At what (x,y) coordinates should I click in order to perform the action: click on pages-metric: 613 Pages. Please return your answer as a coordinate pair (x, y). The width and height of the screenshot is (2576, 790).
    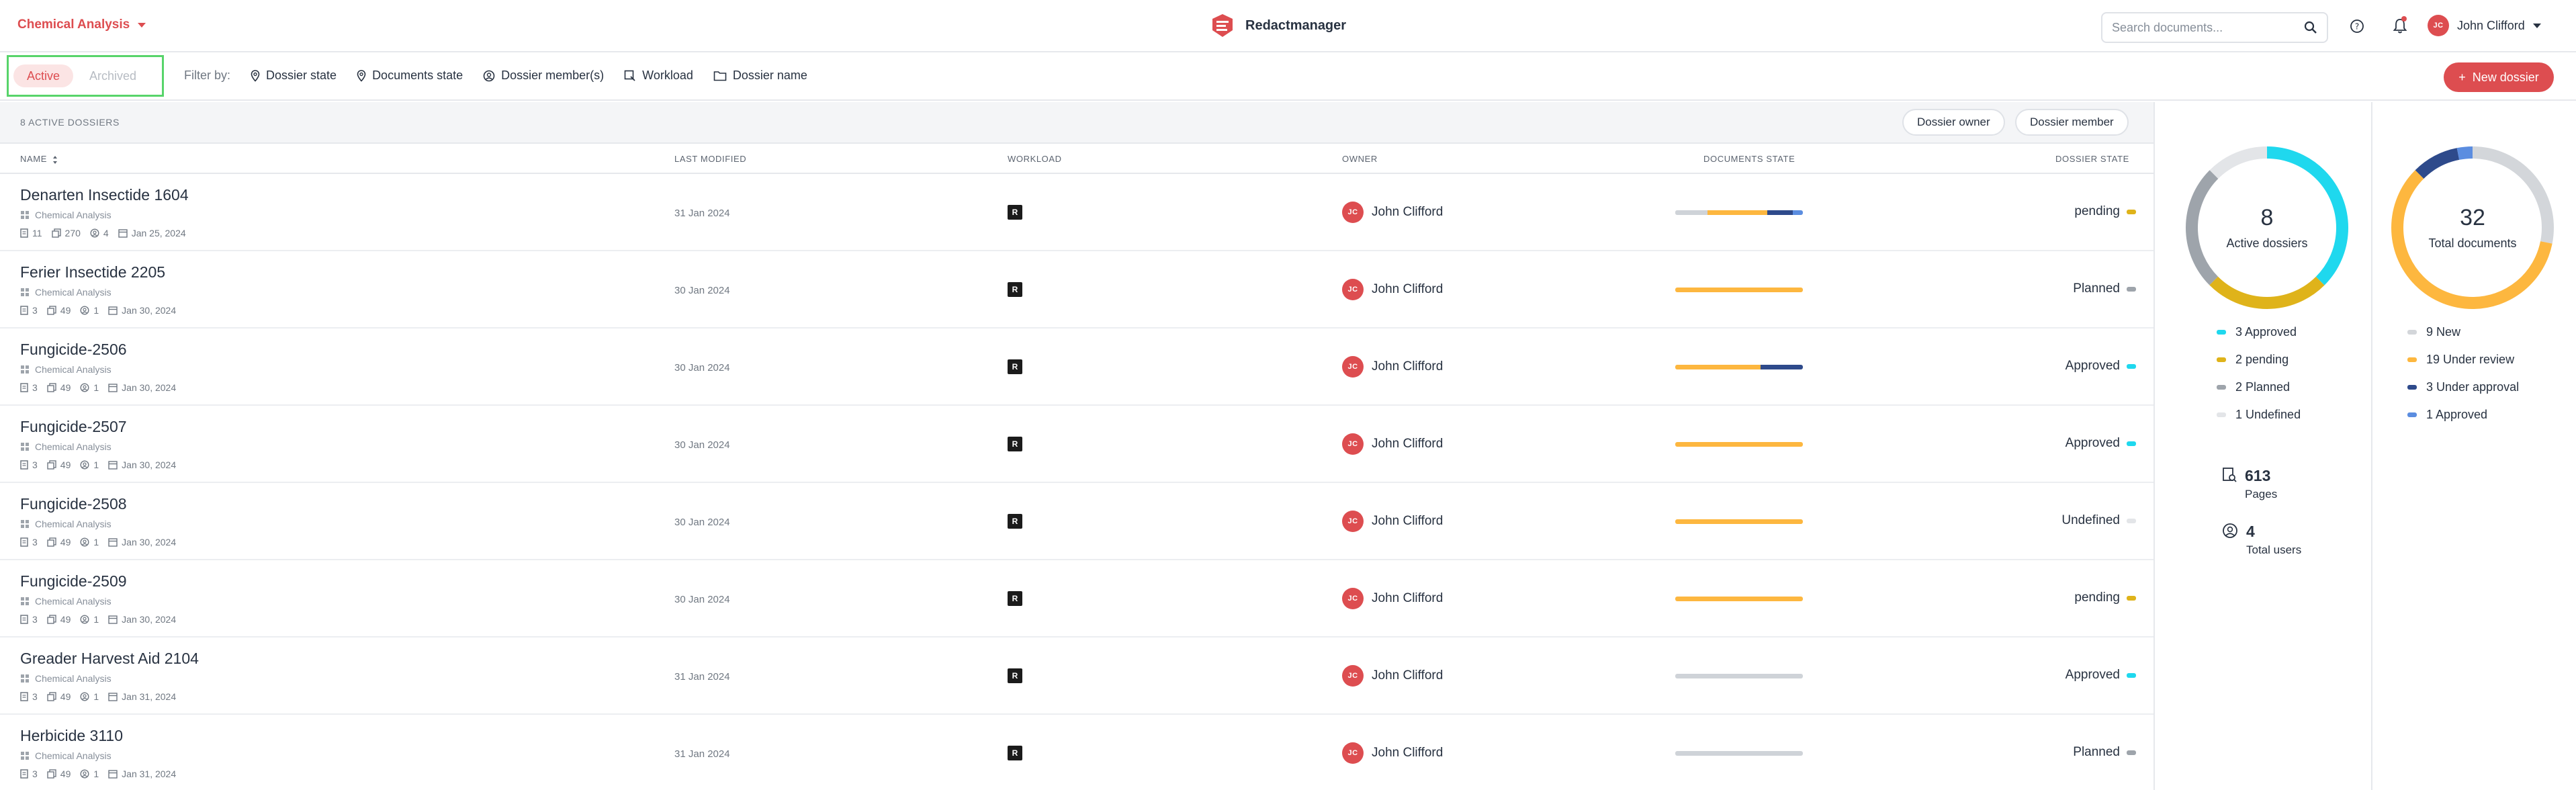
    Looking at the image, I should click on (2249, 484).